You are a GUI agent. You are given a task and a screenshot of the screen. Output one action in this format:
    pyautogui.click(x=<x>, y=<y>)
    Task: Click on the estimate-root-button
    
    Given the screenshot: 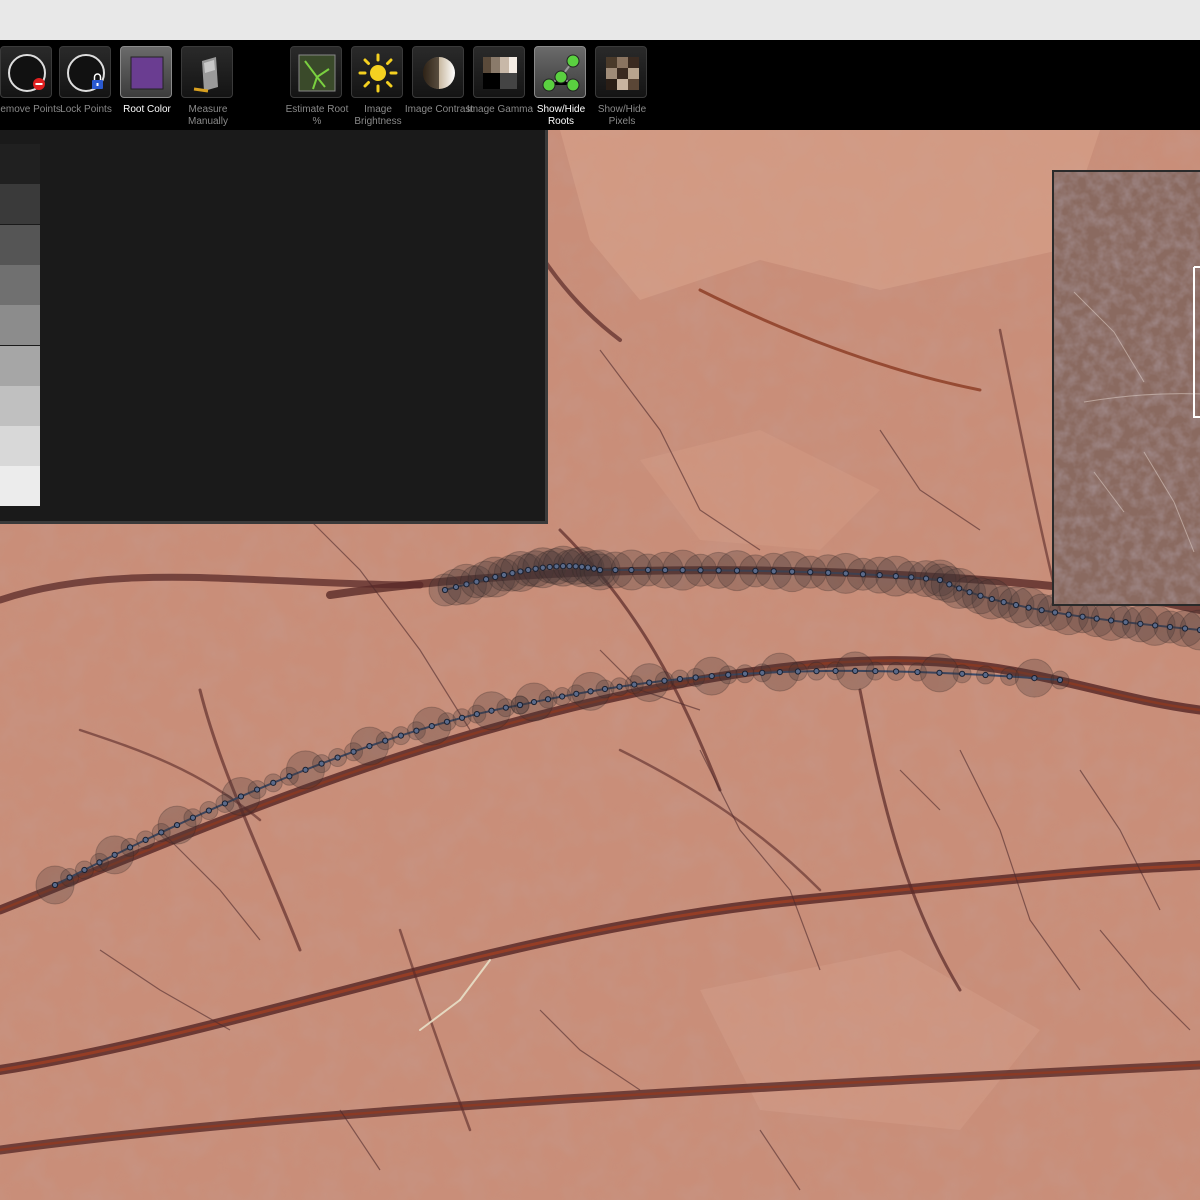 What is the action you would take?
    pyautogui.click(x=316, y=72)
    